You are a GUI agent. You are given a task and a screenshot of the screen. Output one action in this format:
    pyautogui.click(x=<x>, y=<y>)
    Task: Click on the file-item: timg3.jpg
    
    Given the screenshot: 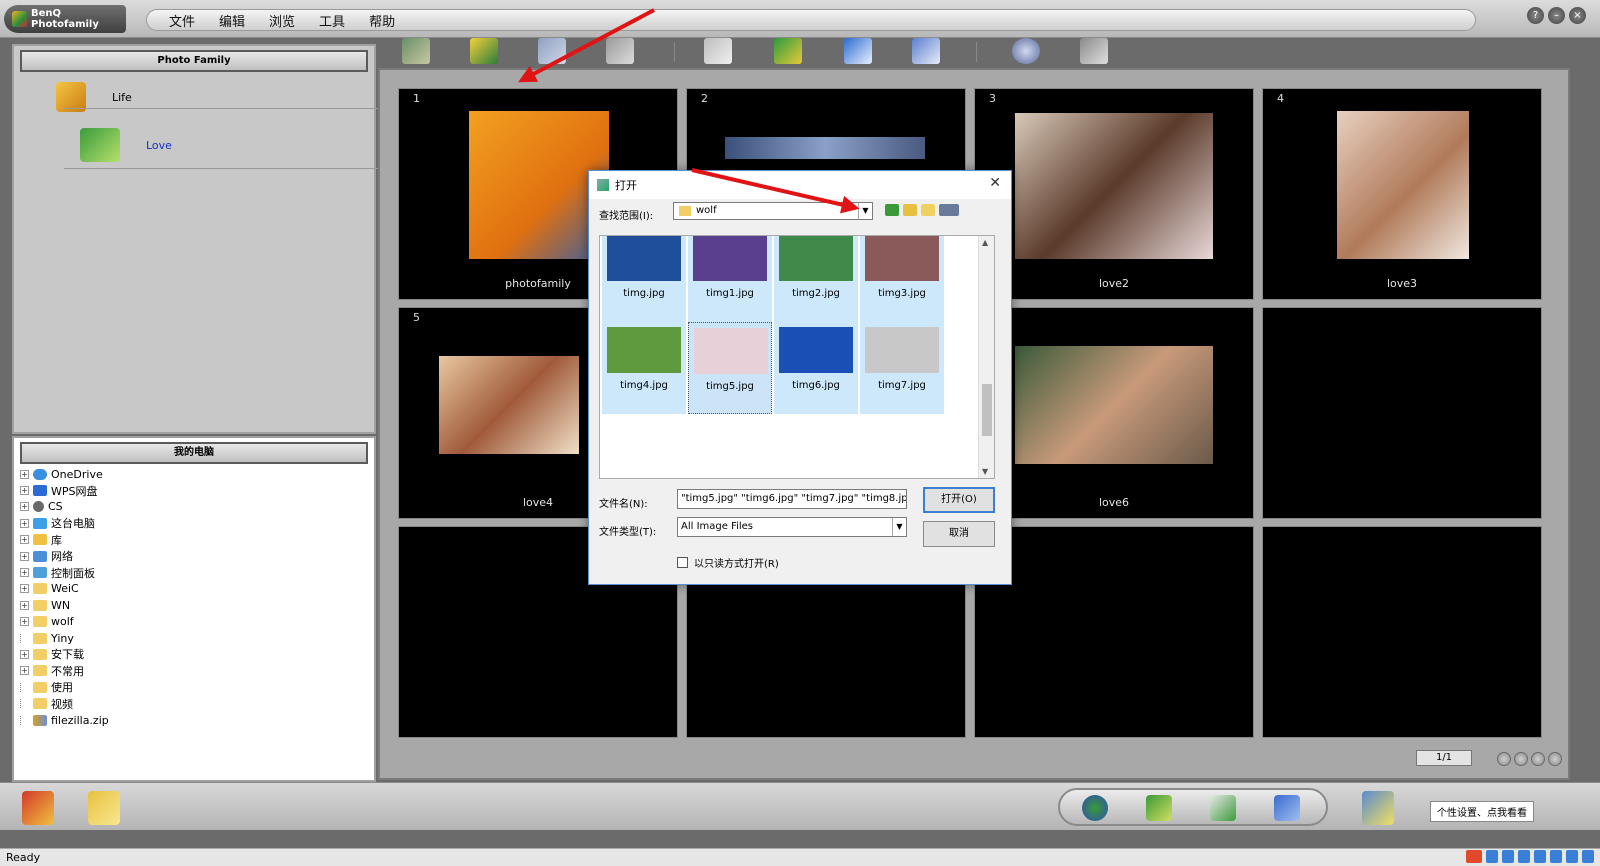 What is the action you would take?
    pyautogui.click(x=902, y=279)
    